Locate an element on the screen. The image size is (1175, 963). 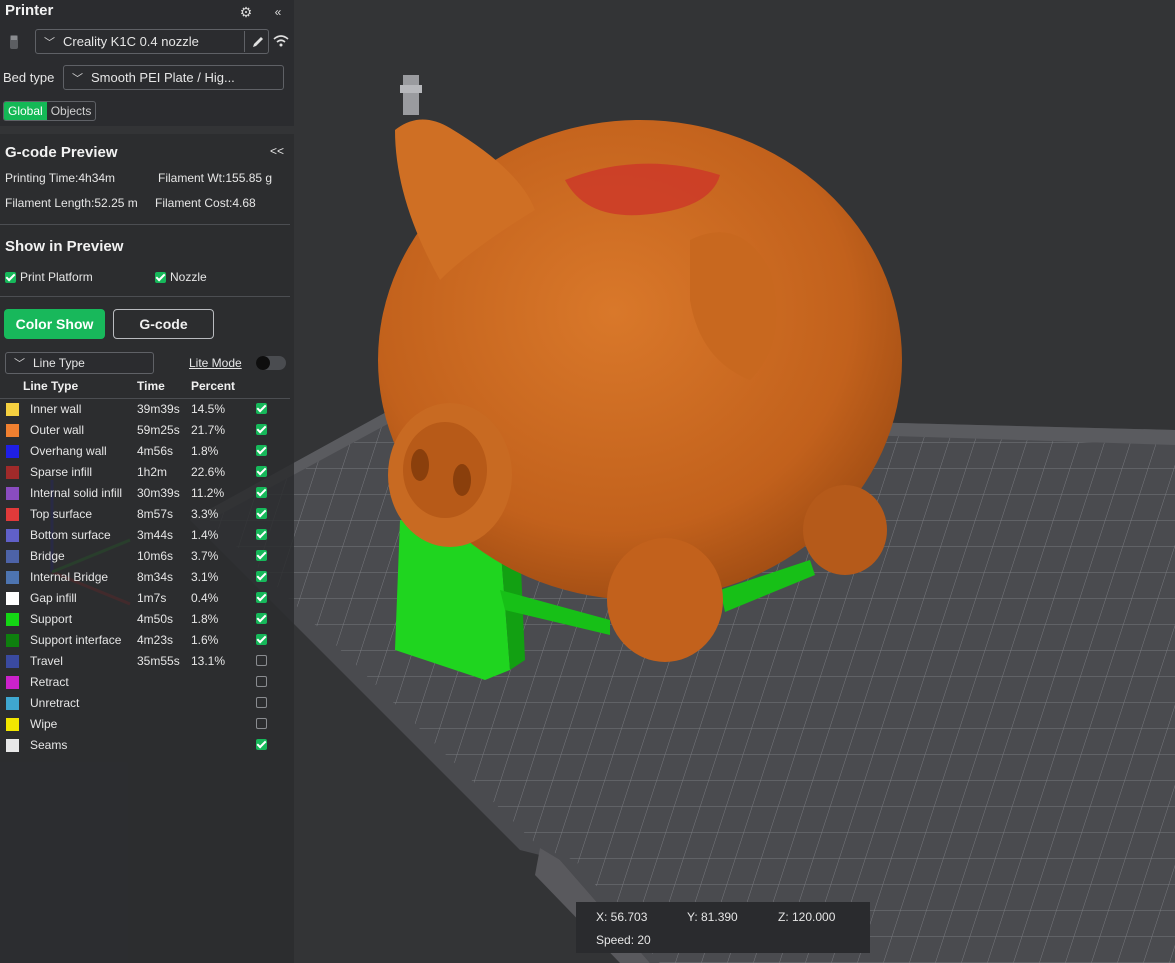
collapse-preview-button: << is located at coordinates (277, 151).